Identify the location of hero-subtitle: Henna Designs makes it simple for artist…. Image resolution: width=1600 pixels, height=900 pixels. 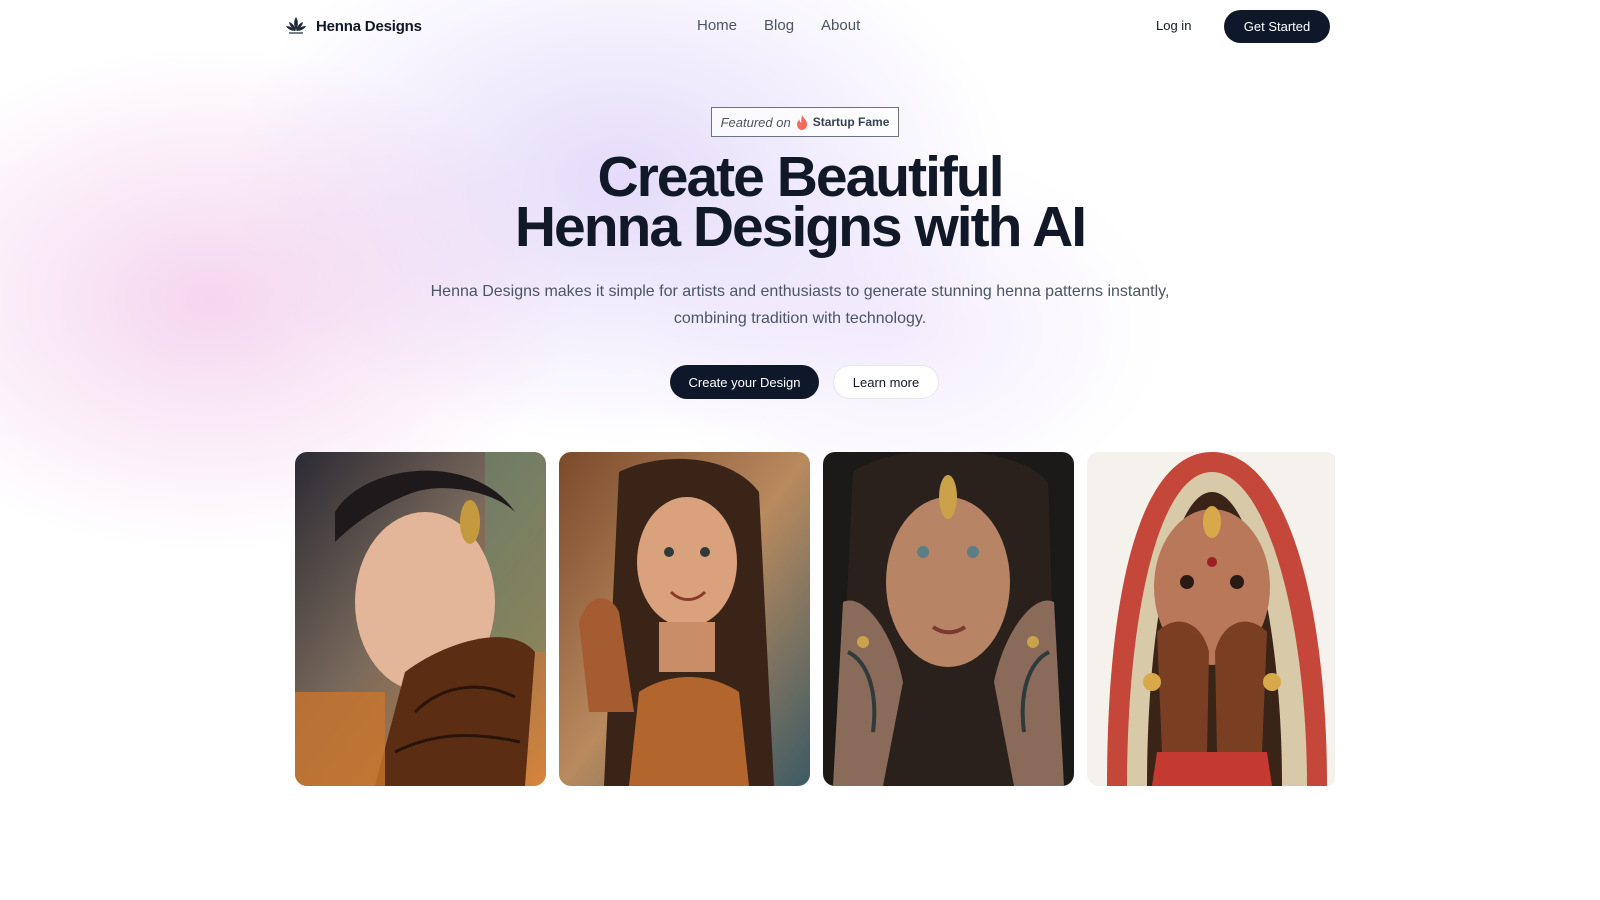
(800, 305).